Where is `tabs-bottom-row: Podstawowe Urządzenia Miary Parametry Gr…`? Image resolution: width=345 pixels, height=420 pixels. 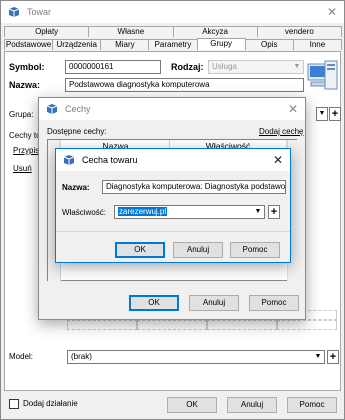 tabs-bottom-row: Podstawowe Urządzenia Miary Parametry Gr… is located at coordinates (173, 44).